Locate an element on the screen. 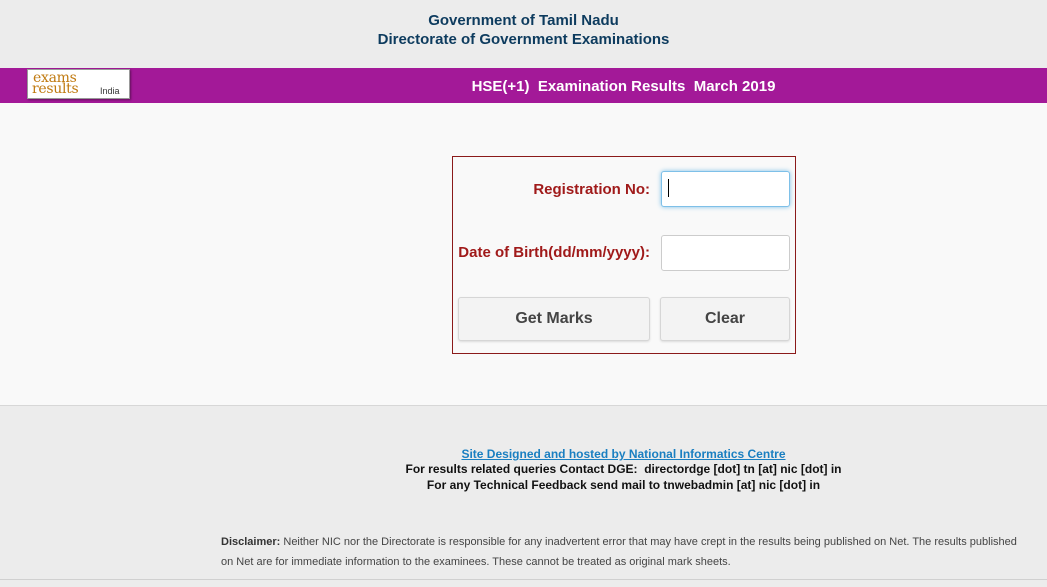  registration-label: Registration No: is located at coordinates (591, 189).